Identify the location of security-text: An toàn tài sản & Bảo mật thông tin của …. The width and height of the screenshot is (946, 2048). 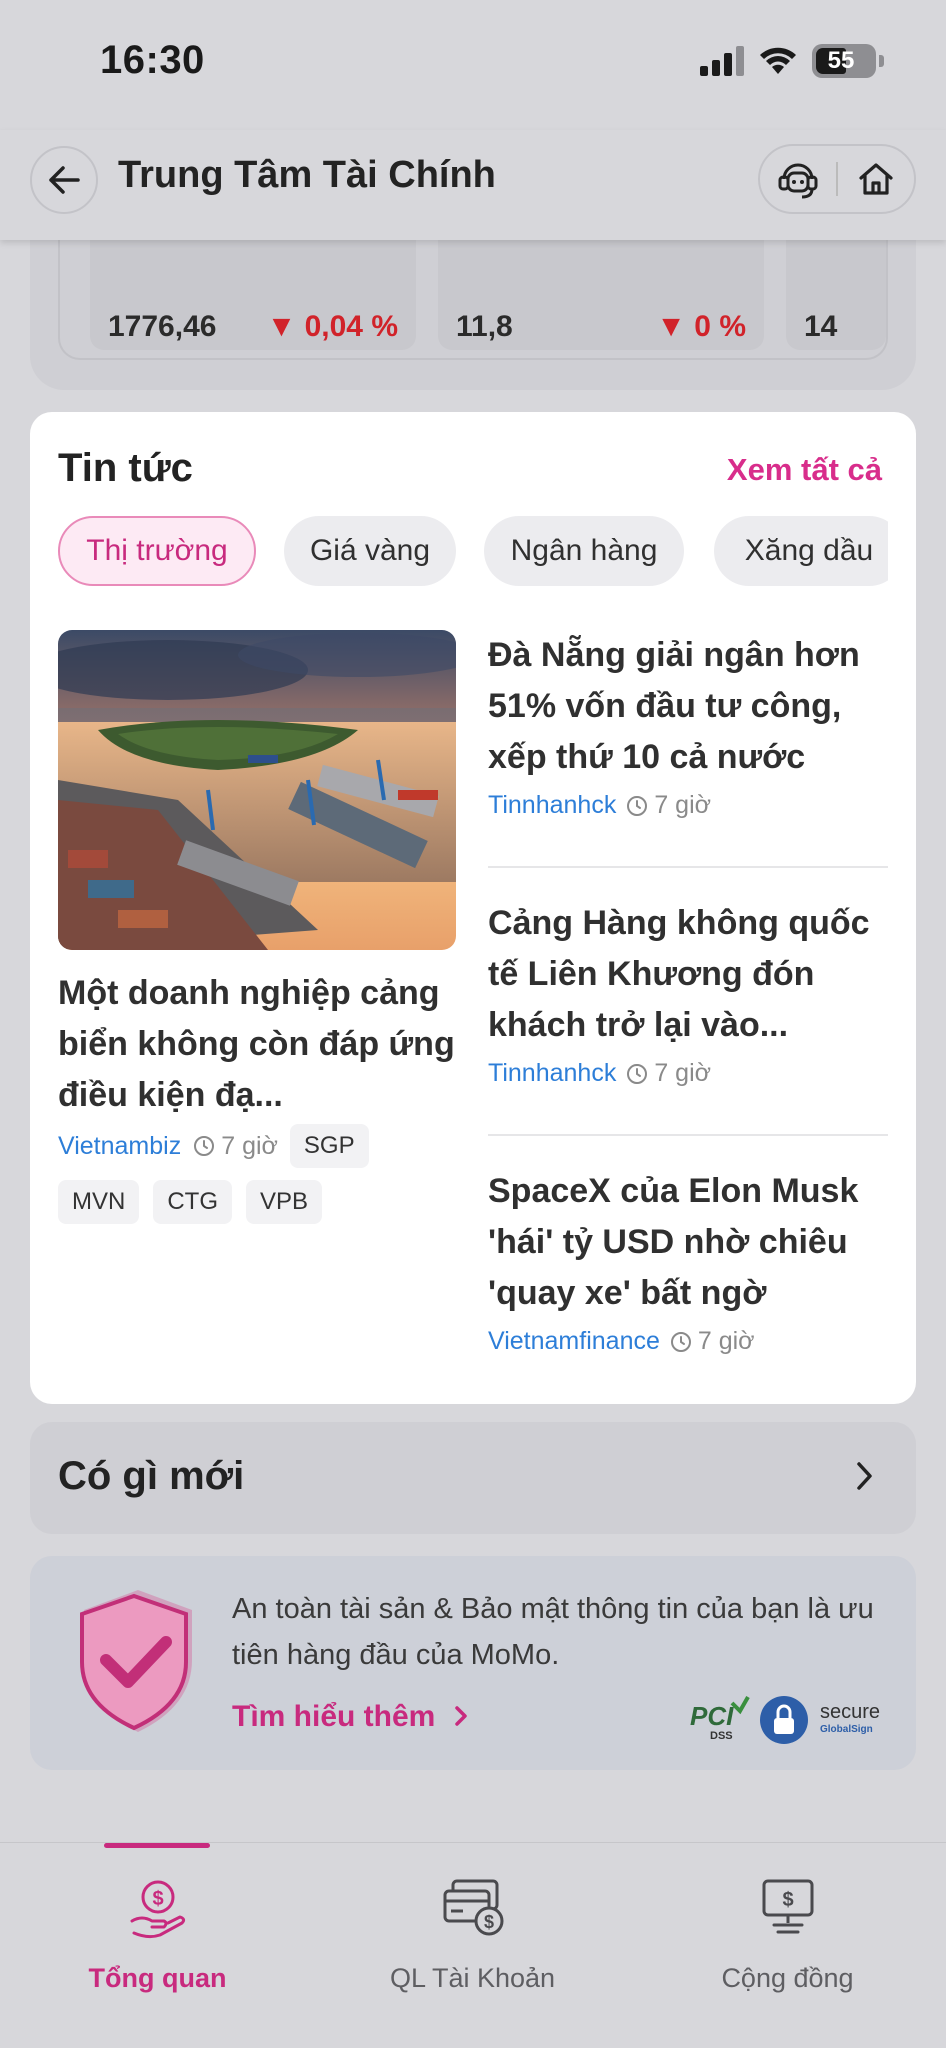
(553, 1632).